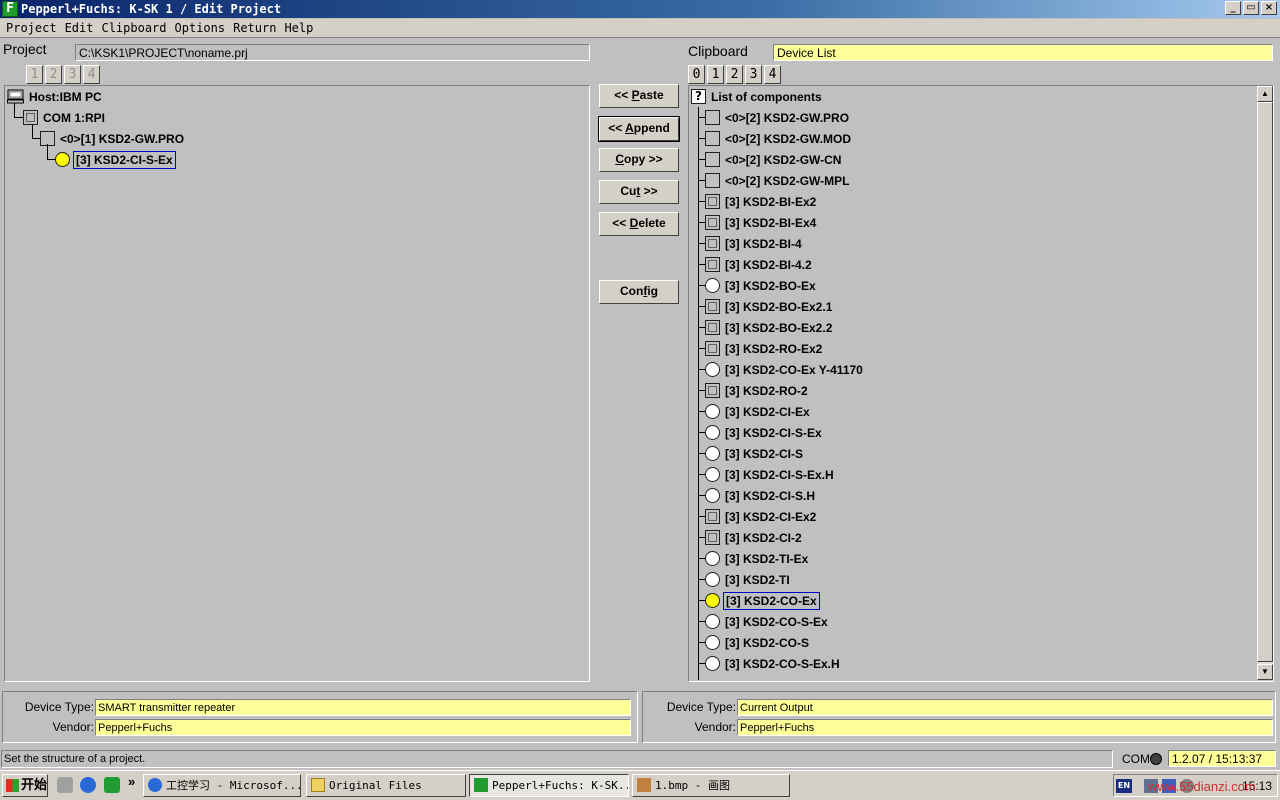 The height and width of the screenshot is (800, 1280). Describe the element at coordinates (772, 74) in the screenshot. I see `clipboard-tab-4: 4` at that location.